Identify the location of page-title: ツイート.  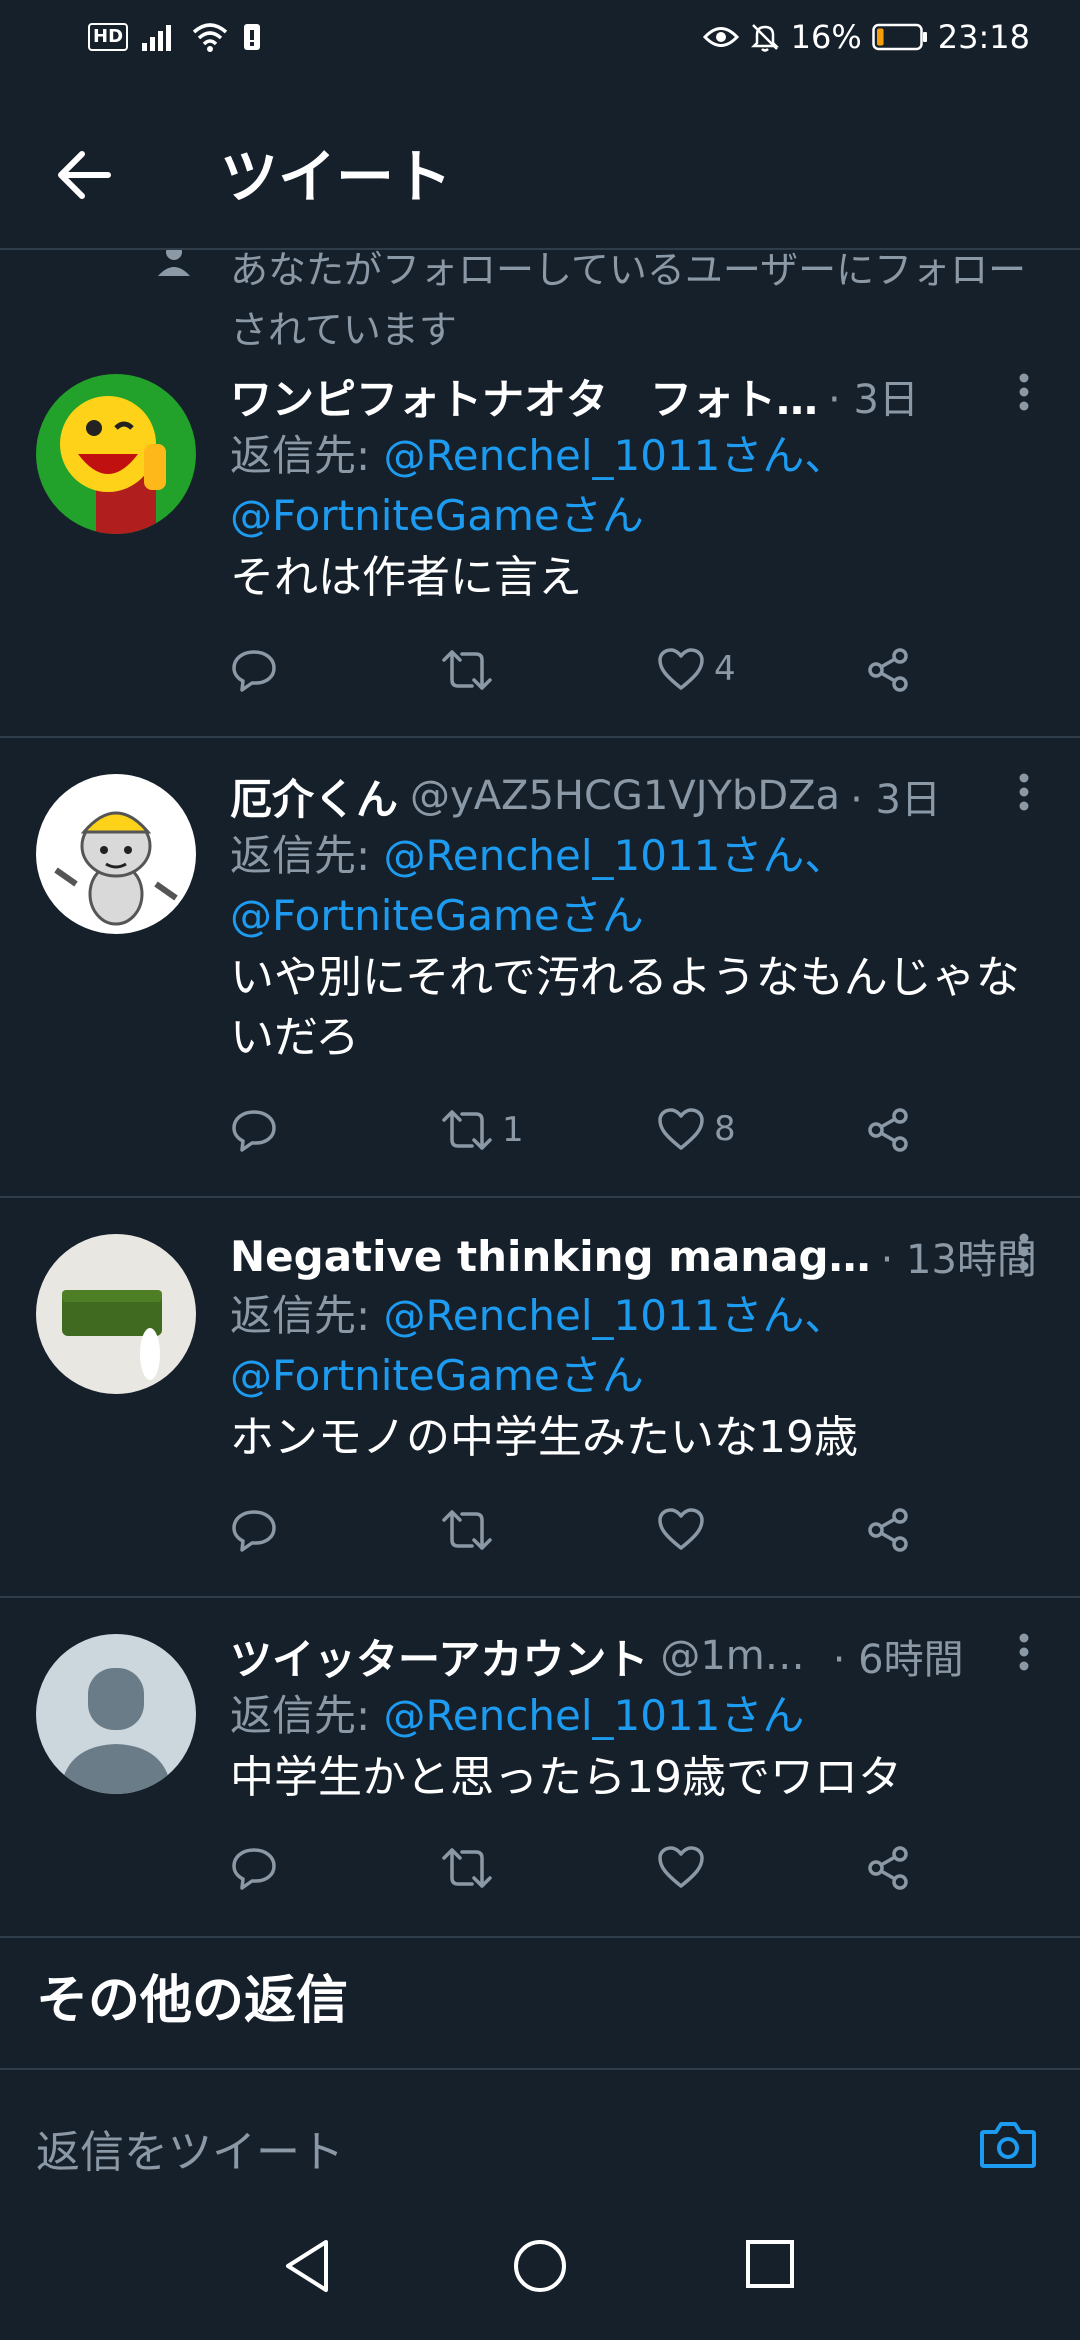
(336, 177).